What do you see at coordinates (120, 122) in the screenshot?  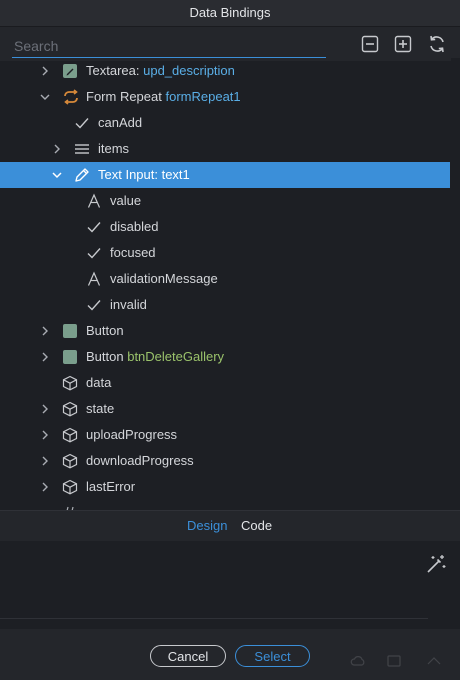 I see `tree-row-label: canAdd` at bounding box center [120, 122].